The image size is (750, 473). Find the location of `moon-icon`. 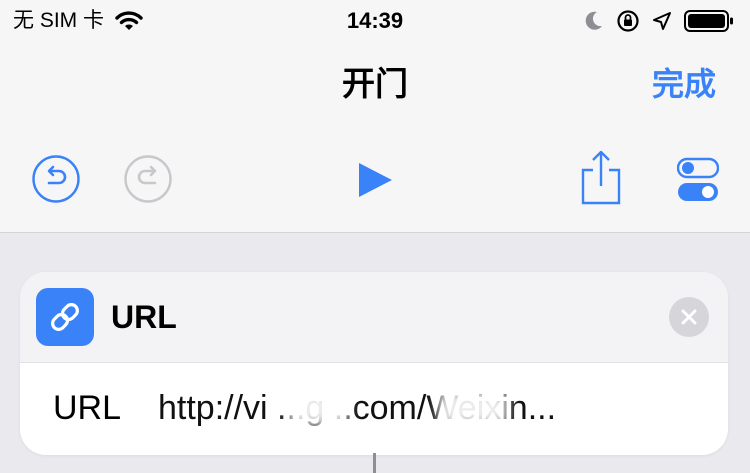

moon-icon is located at coordinates (594, 21).